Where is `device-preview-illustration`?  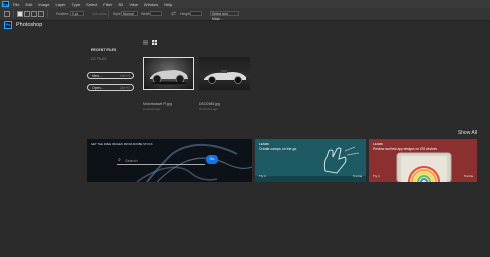 device-preview-illustration is located at coordinates (424, 167).